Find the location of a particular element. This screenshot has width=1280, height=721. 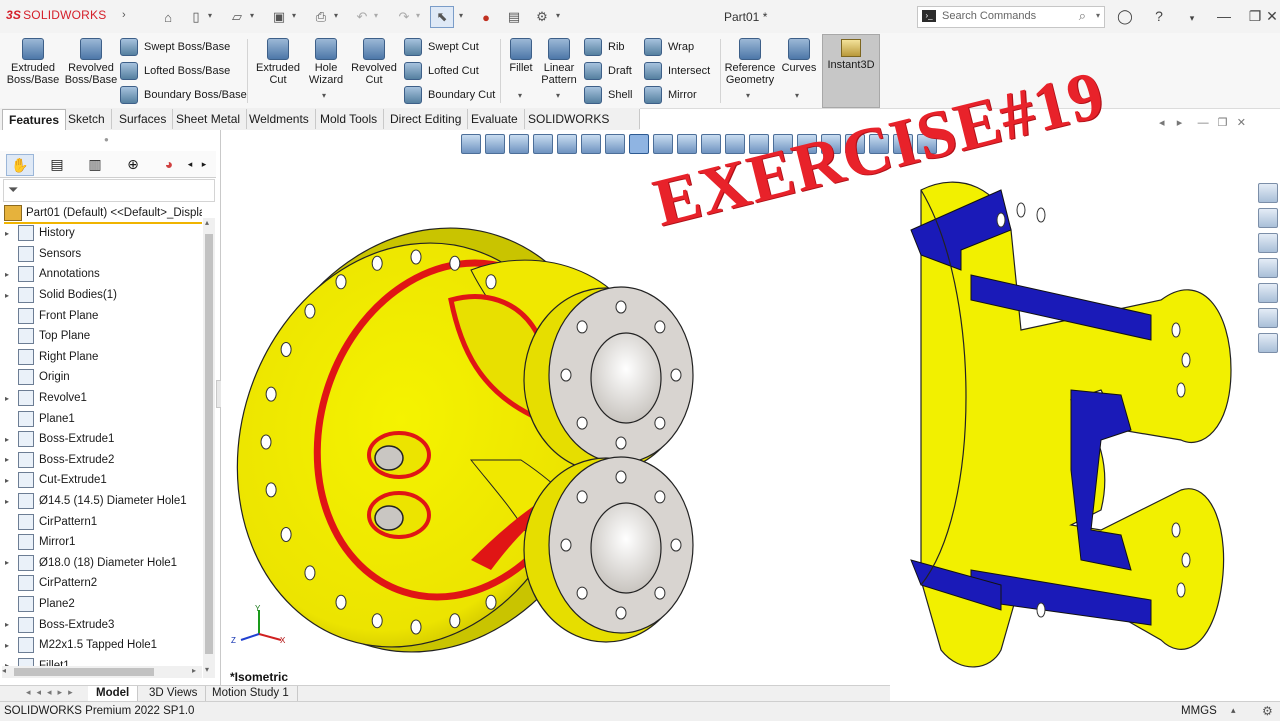

help-icon: ? is located at coordinates (1159, 16).